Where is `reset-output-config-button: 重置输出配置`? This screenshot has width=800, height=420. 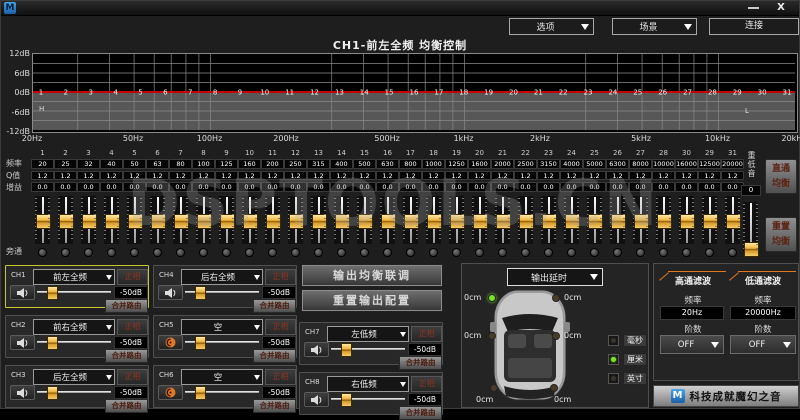 reset-output-config-button: 重置输出配置 is located at coordinates (372, 300).